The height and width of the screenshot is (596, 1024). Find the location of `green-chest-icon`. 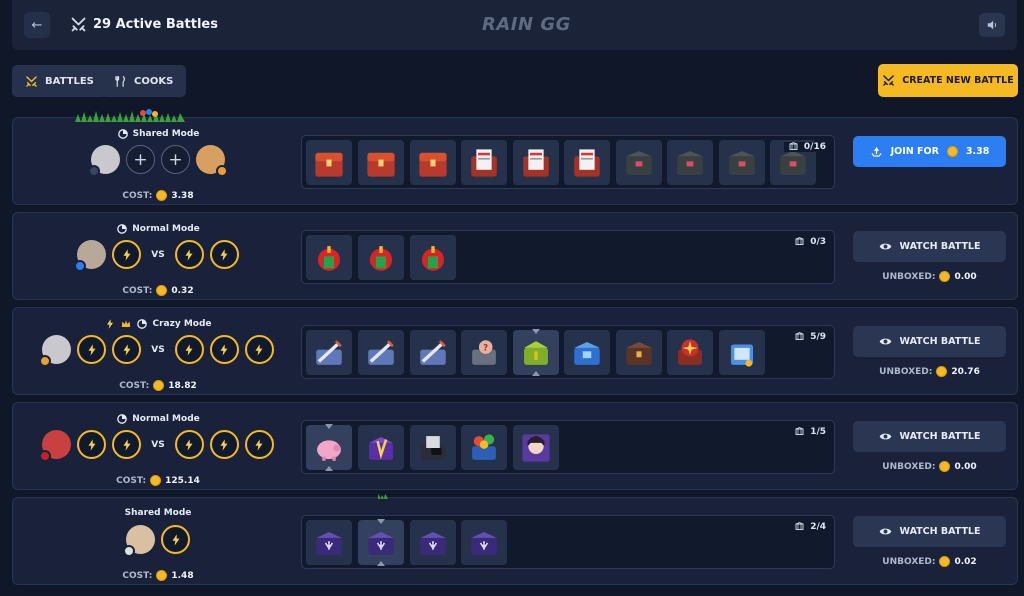

green-chest-icon is located at coordinates (536, 353).